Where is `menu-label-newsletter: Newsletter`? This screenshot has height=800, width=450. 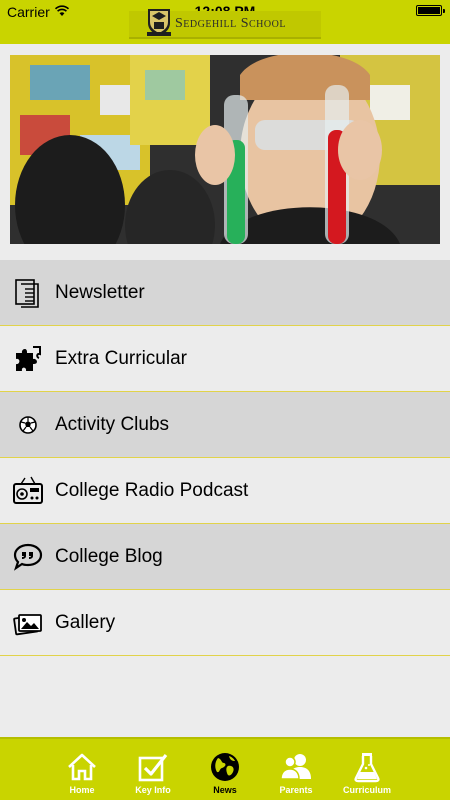 menu-label-newsletter: Newsletter is located at coordinates (100, 292).